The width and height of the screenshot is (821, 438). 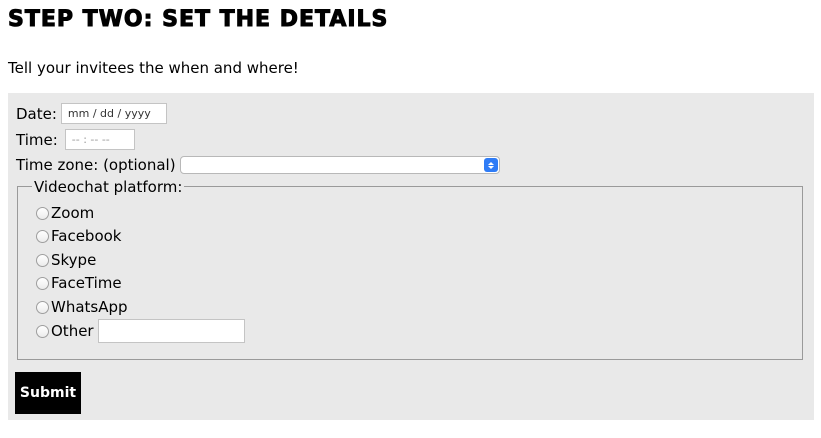 What do you see at coordinates (96, 165) in the screenshot?
I see `timezone-label: Time zone: (optional)` at bounding box center [96, 165].